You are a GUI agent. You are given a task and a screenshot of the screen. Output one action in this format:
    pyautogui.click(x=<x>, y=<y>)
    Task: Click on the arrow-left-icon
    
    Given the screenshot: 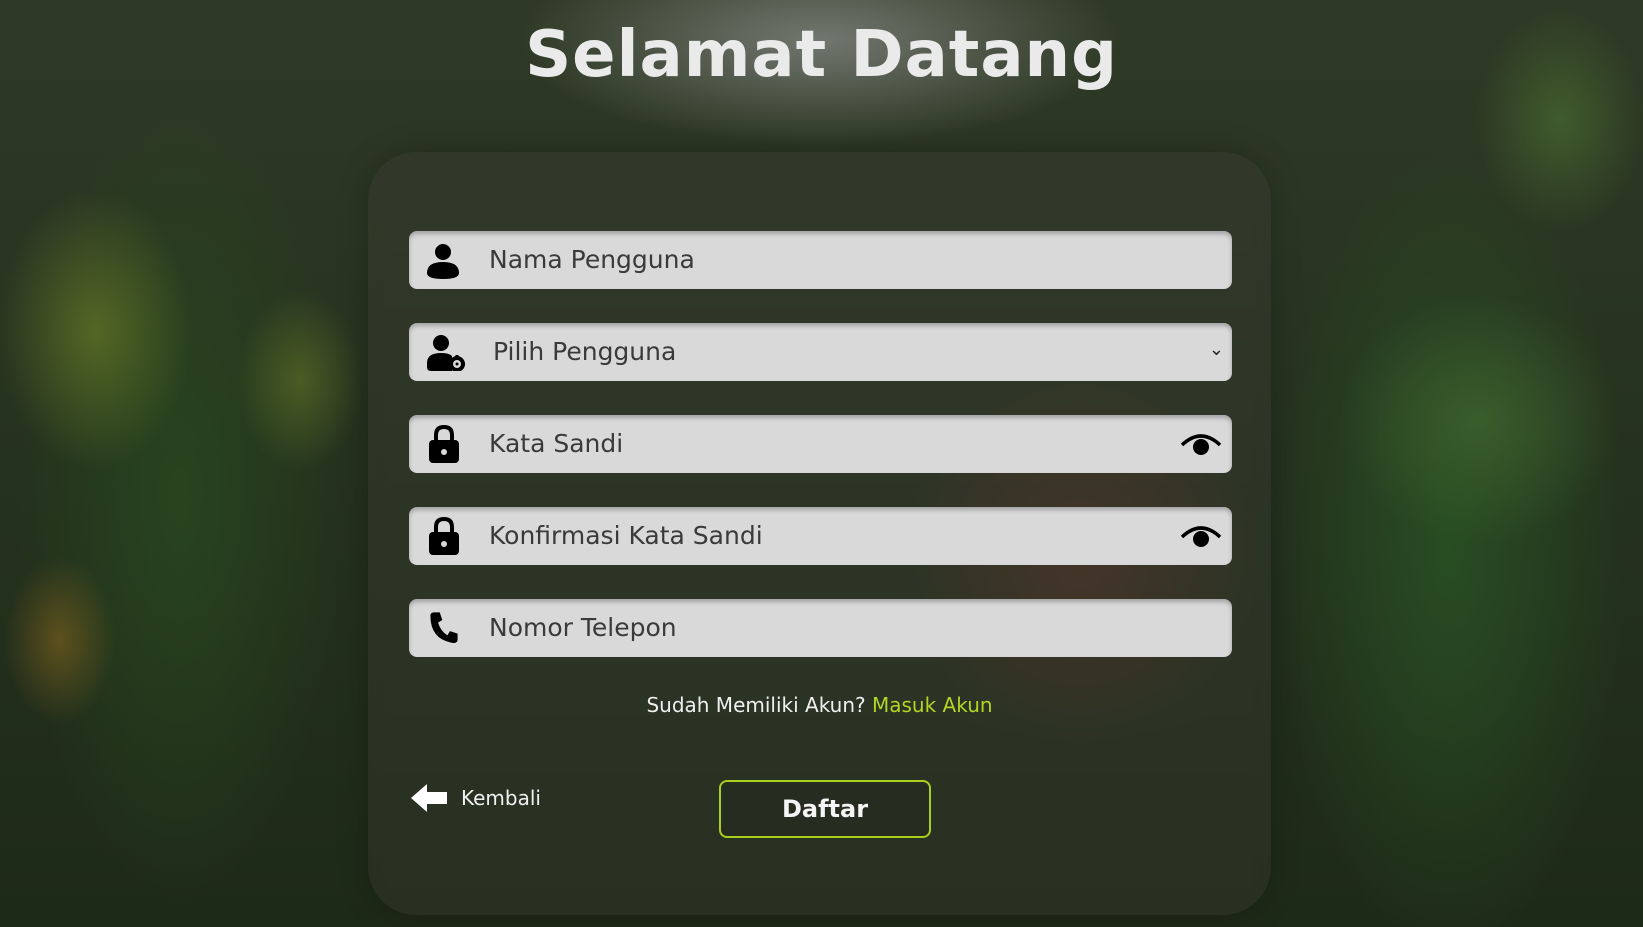 What is the action you would take?
    pyautogui.click(x=429, y=798)
    